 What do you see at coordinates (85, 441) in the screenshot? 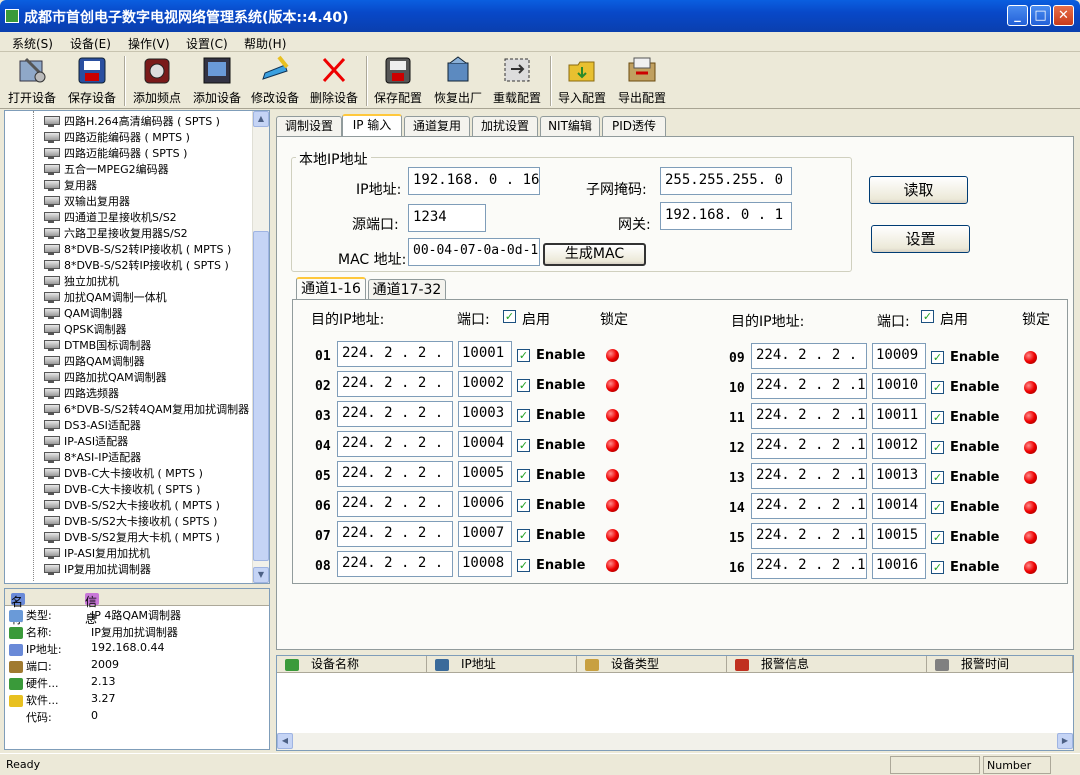
I see `tree-item: IP-ASI适配器` at bounding box center [85, 441].